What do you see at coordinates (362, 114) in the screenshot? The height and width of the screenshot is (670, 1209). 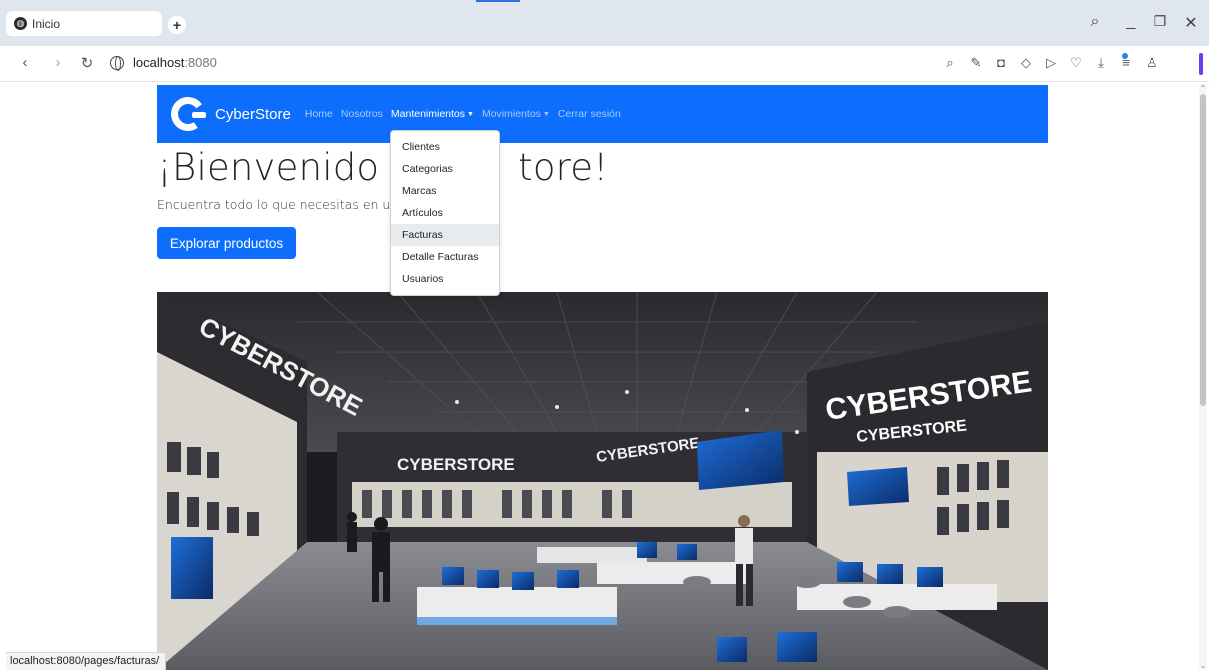 I see `nav-nosotros: Nosotros` at bounding box center [362, 114].